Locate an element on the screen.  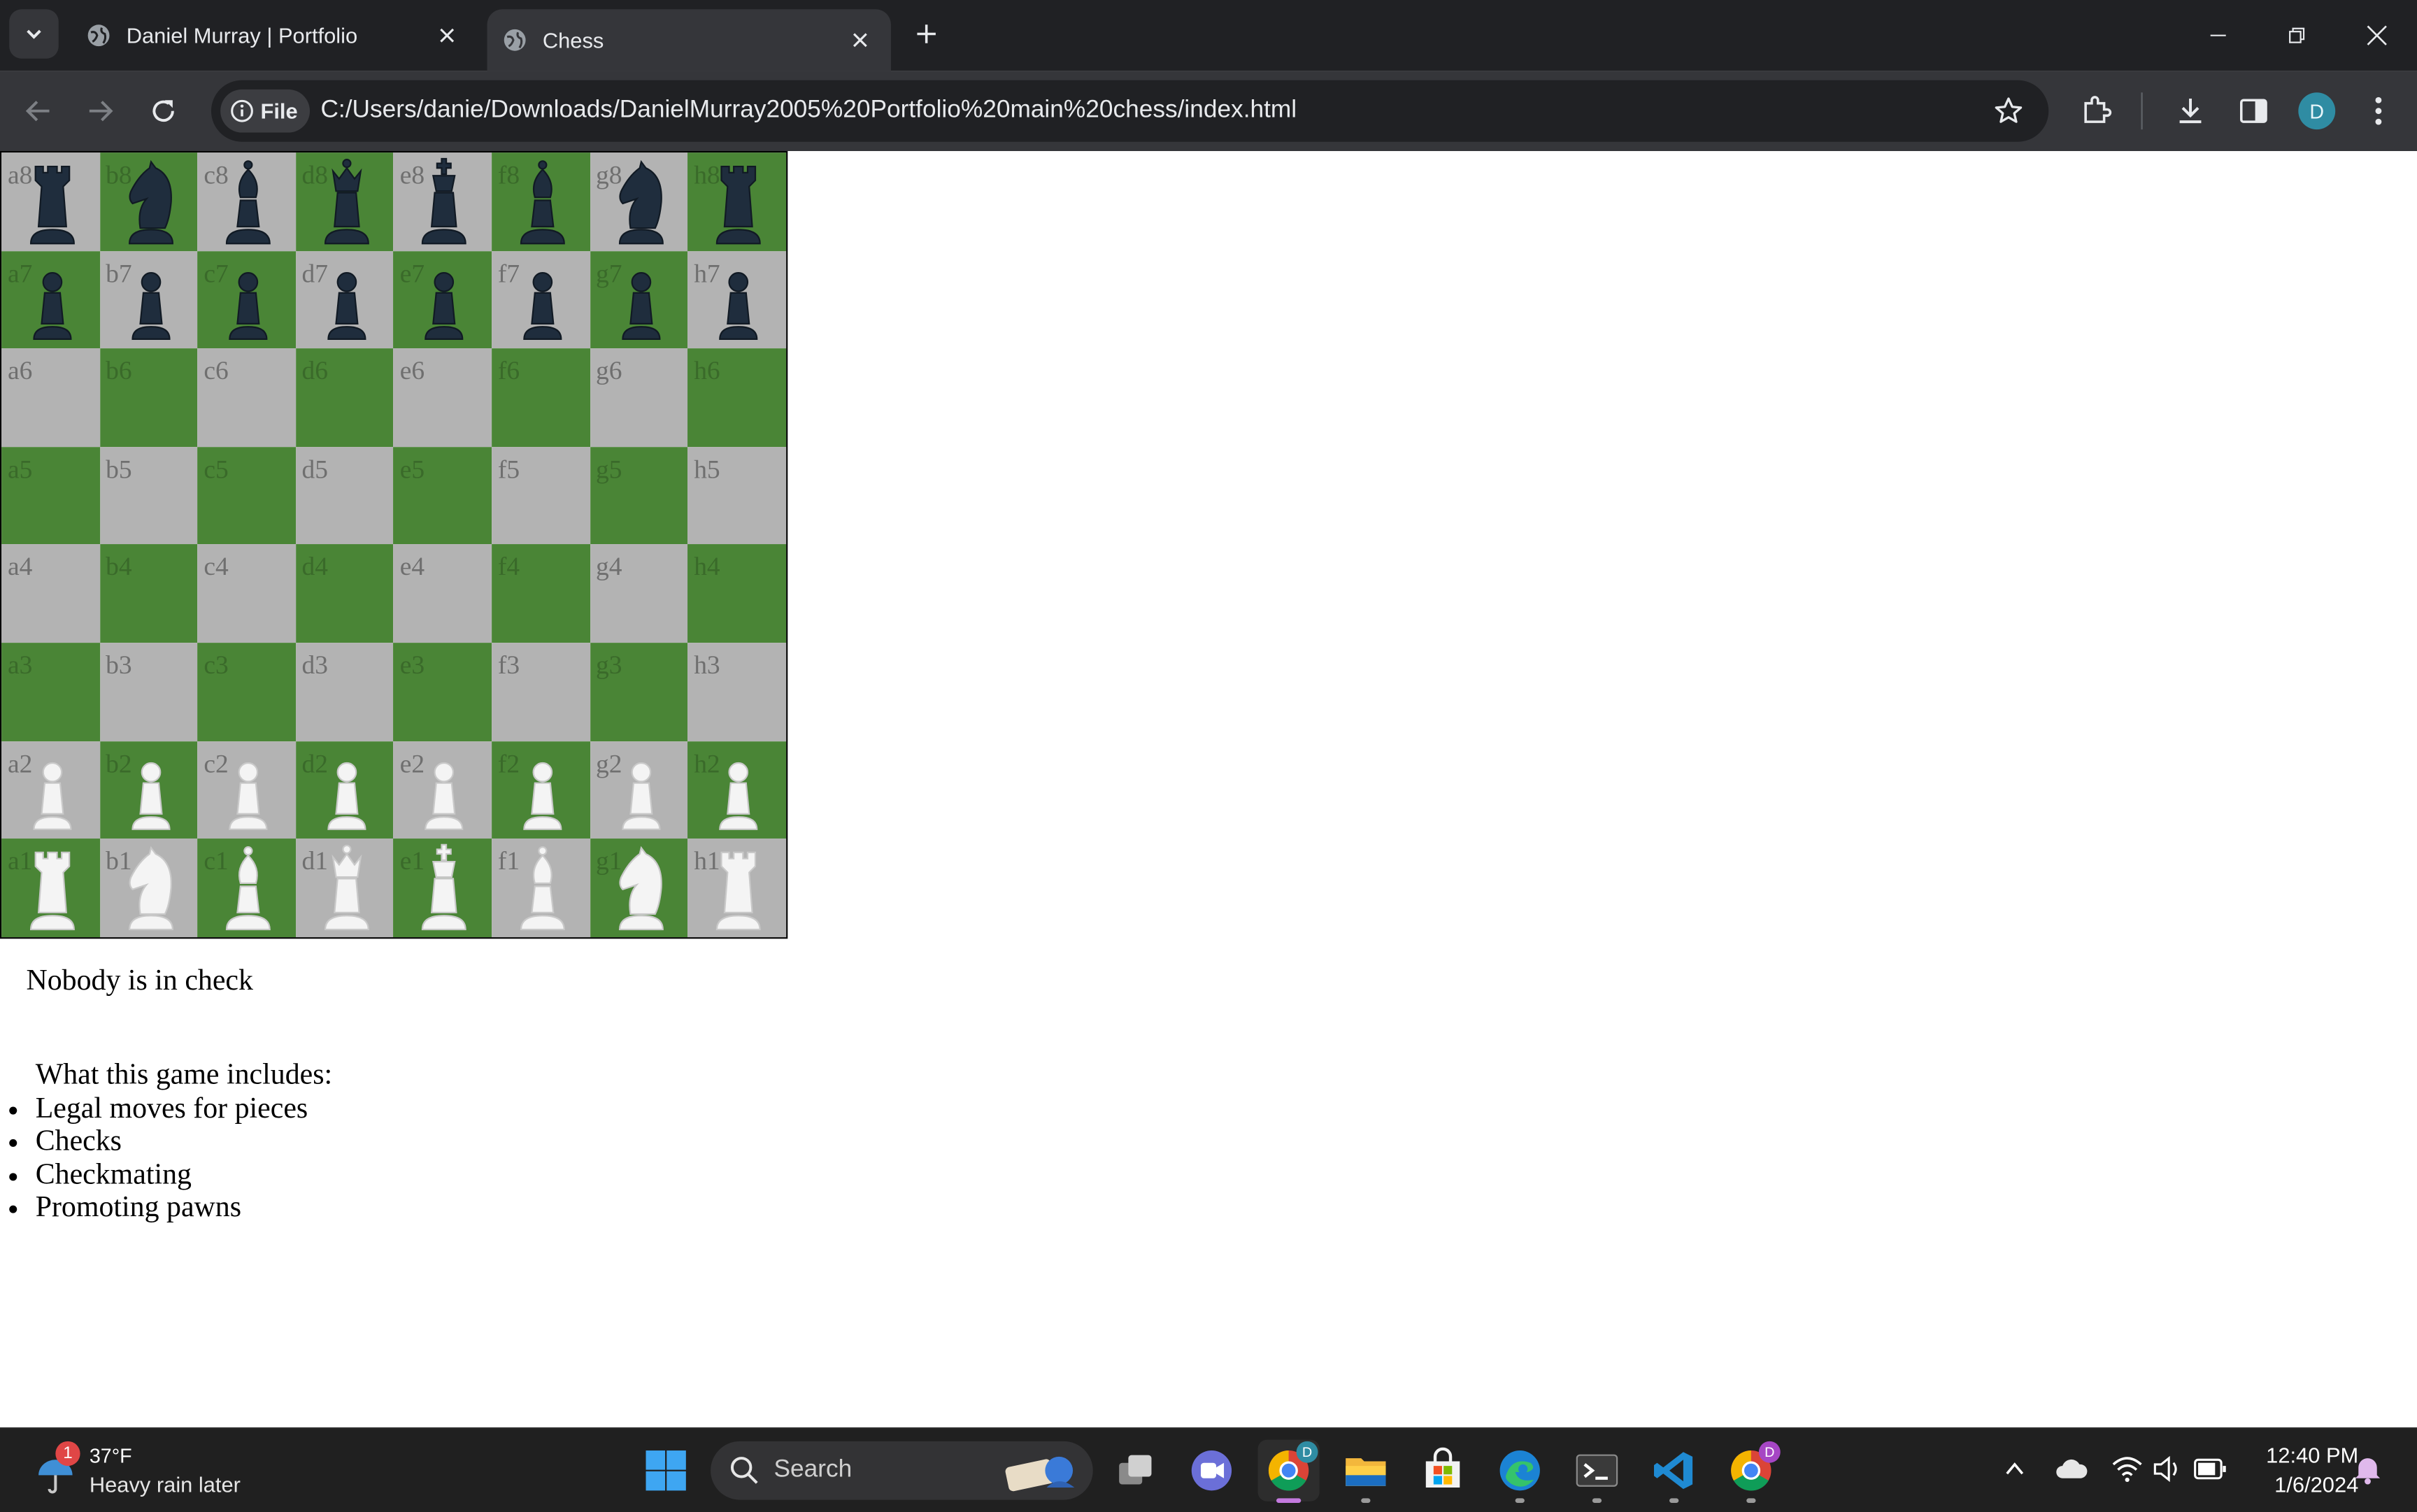
square-h1: h1 is located at coordinates (736, 888).